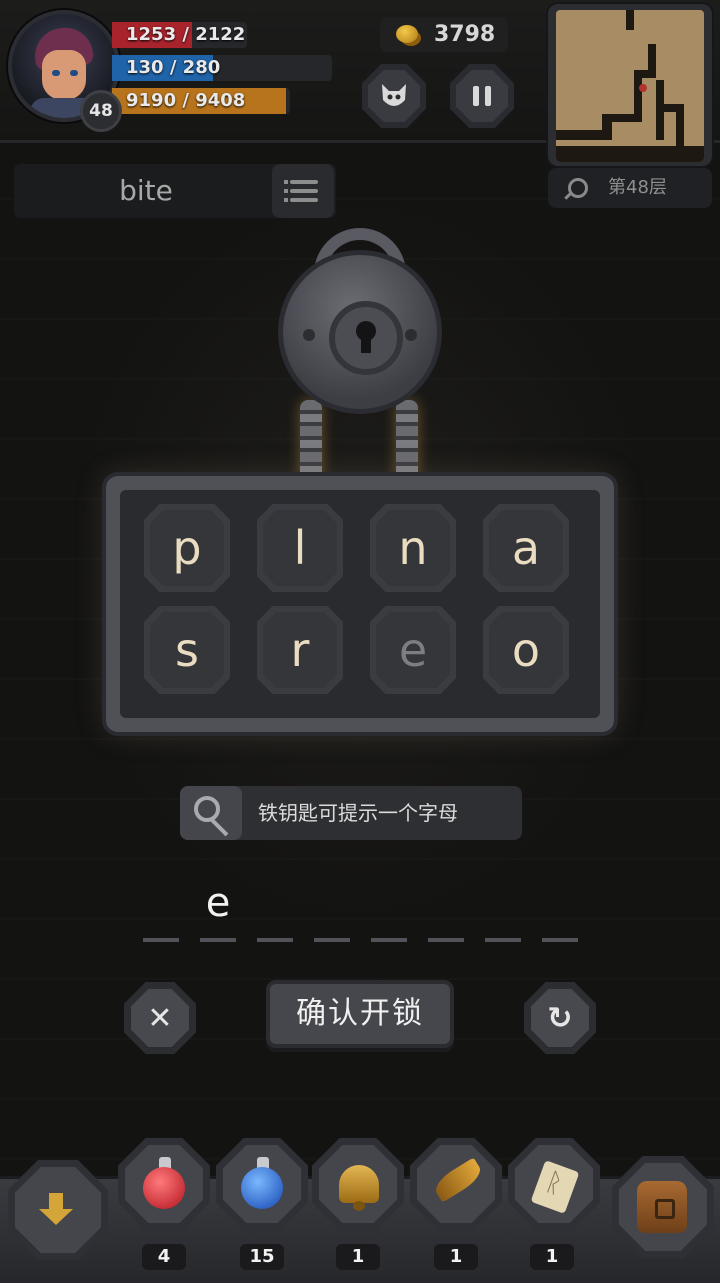 This screenshot has height=1283, width=720. What do you see at coordinates (186, 100) in the screenshot?
I see `xp-text: 9190 / 9408` at bounding box center [186, 100].